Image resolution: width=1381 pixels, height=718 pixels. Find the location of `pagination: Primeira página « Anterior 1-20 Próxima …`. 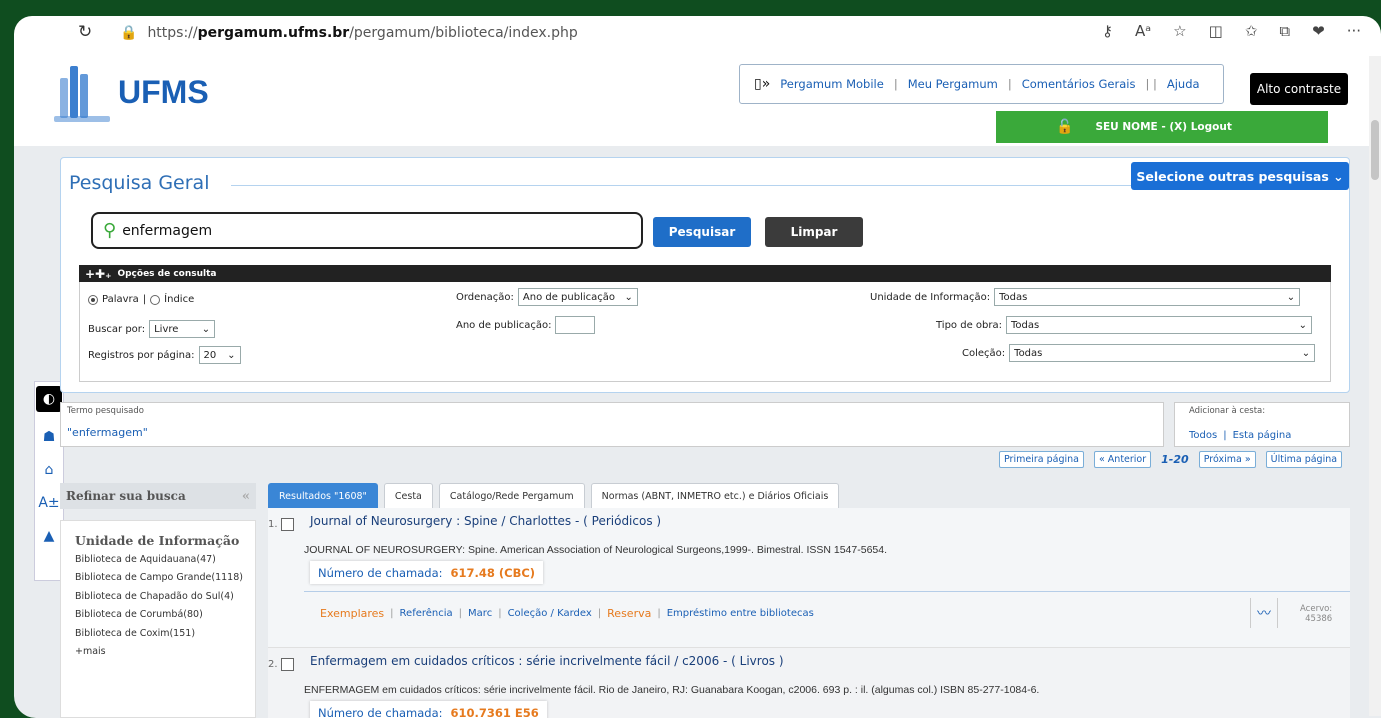

pagination: Primeira página « Anterior 1-20 Próxima … is located at coordinates (1171, 459).